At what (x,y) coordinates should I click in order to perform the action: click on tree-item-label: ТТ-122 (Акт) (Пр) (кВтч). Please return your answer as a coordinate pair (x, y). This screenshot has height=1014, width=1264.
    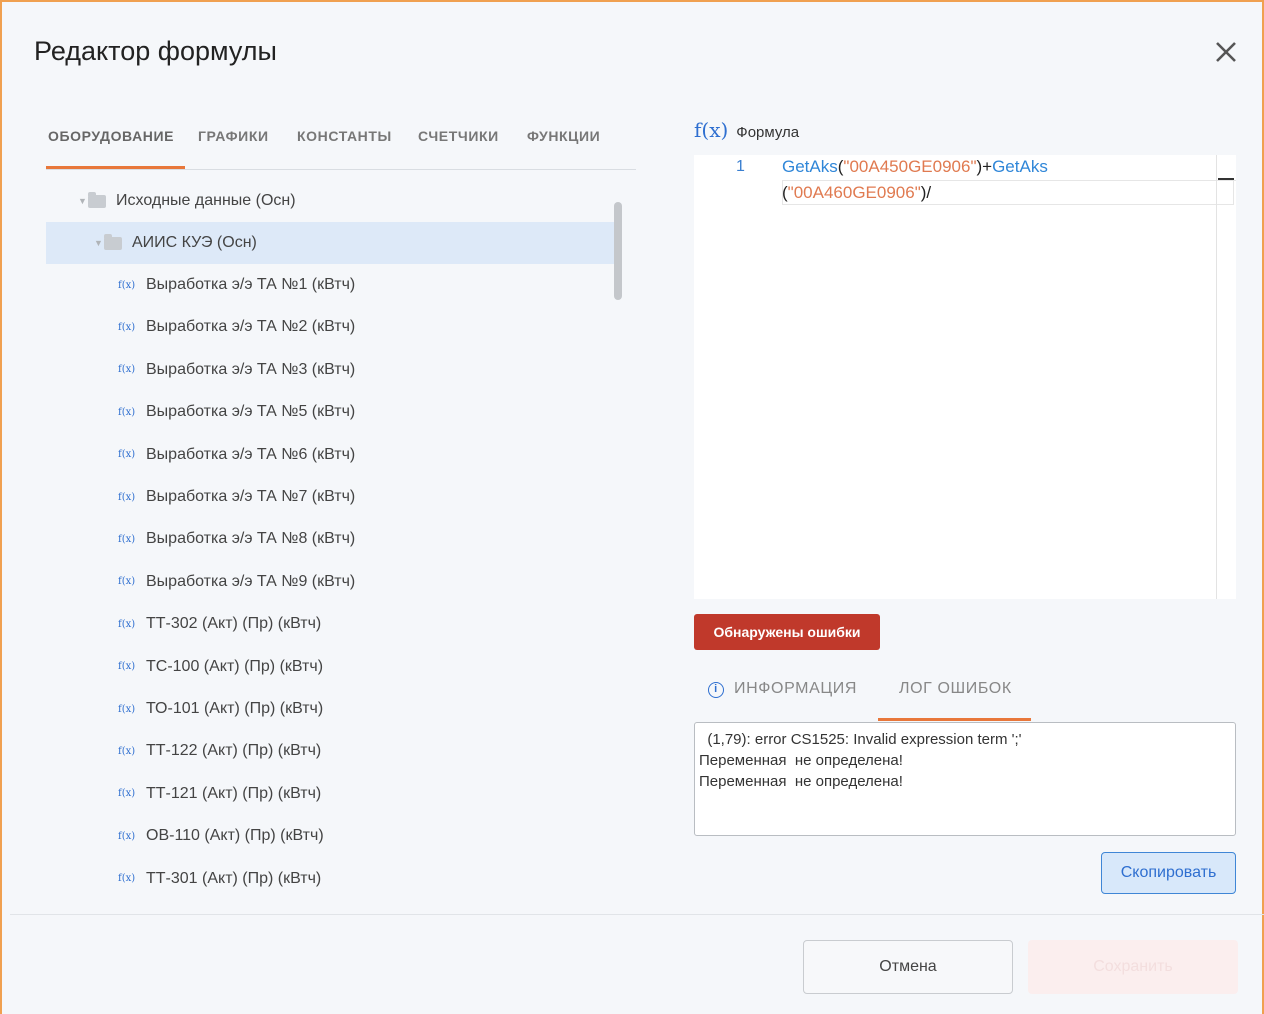
    Looking at the image, I should click on (234, 751).